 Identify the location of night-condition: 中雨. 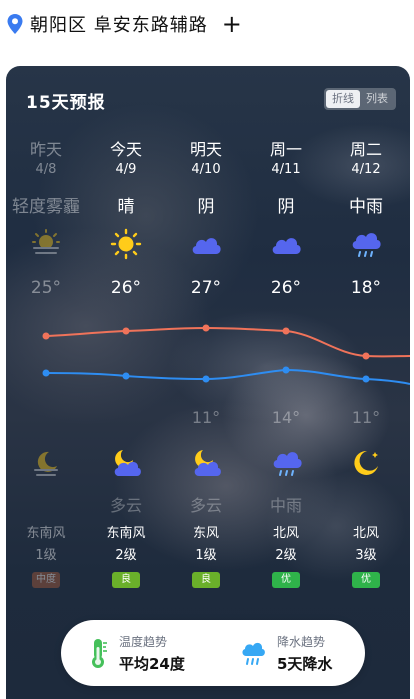
(285, 505).